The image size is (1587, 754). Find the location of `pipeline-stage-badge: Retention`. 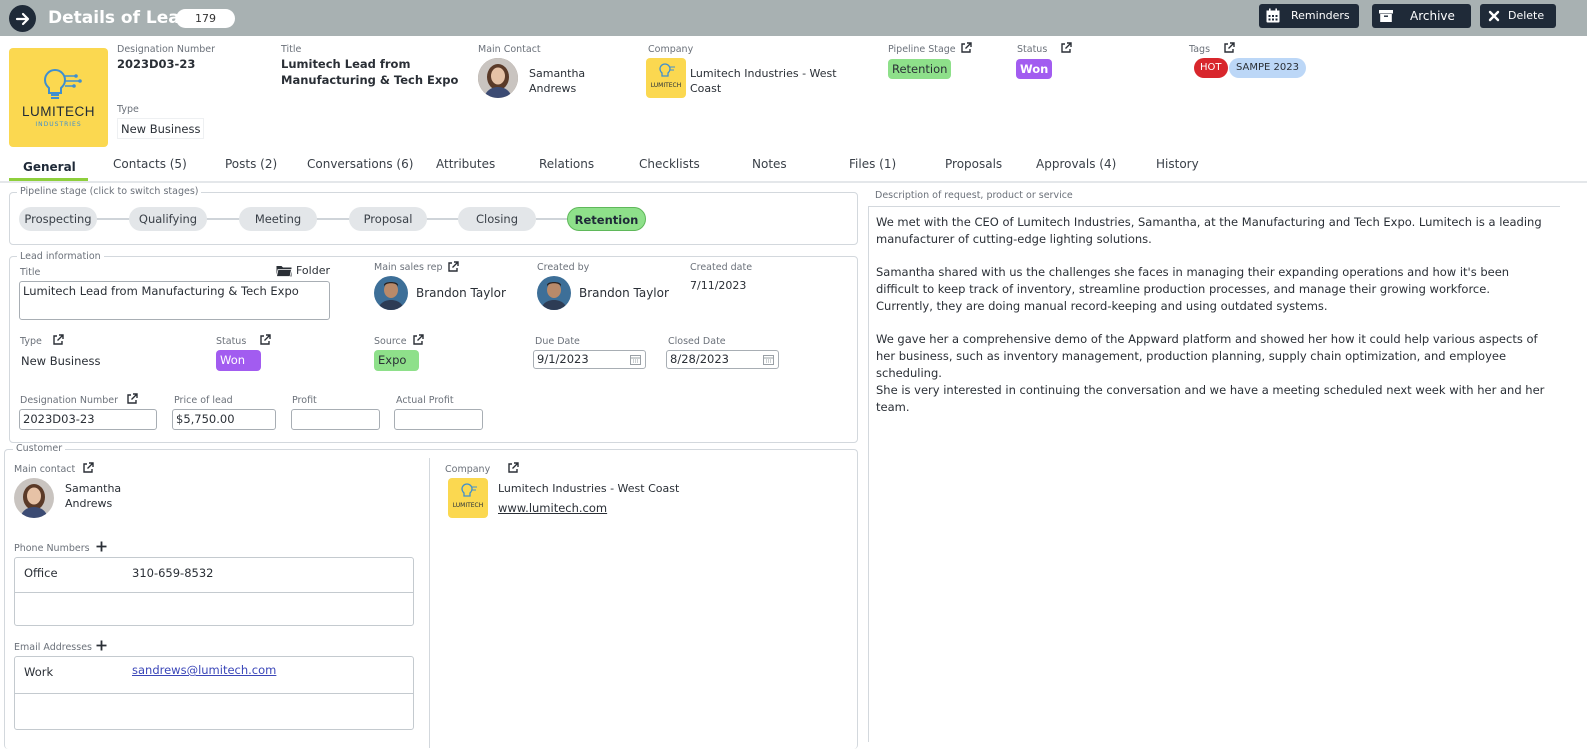

pipeline-stage-badge: Retention is located at coordinates (920, 69).